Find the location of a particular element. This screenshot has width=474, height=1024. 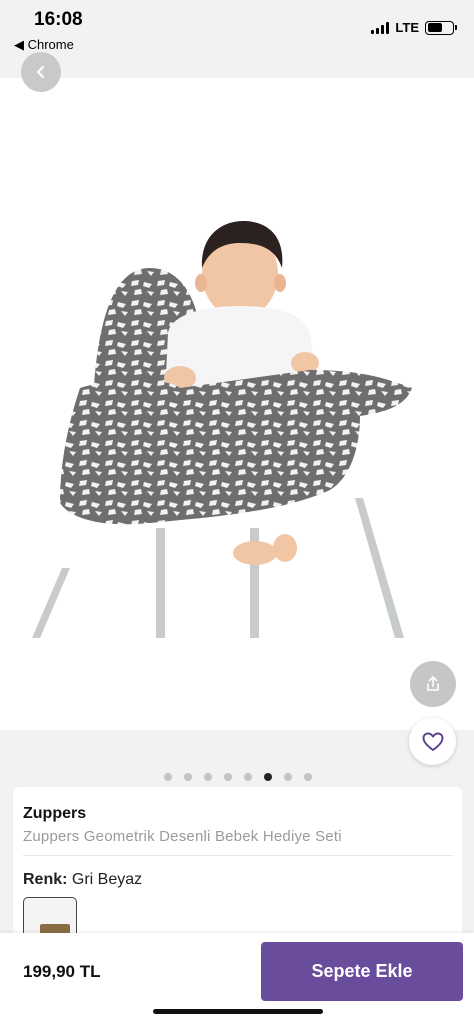

signal-icon is located at coordinates (380, 27).